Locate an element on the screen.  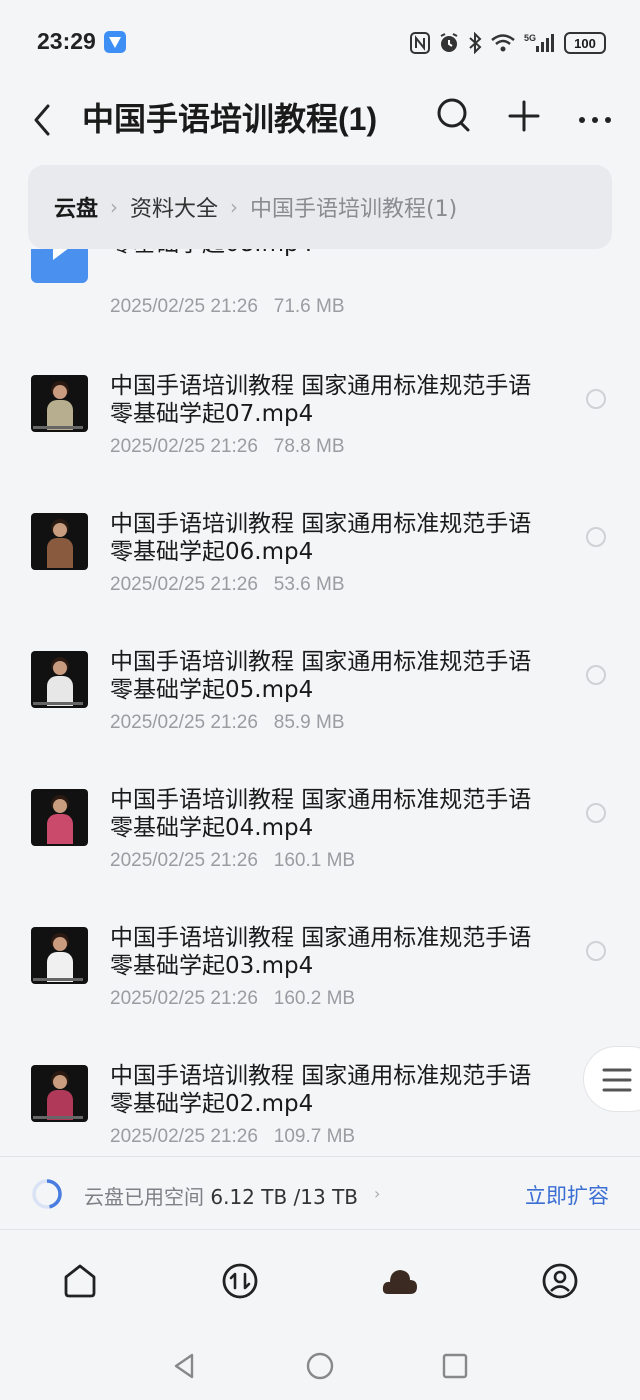
system-nav-bar is located at coordinates (320, 1365).